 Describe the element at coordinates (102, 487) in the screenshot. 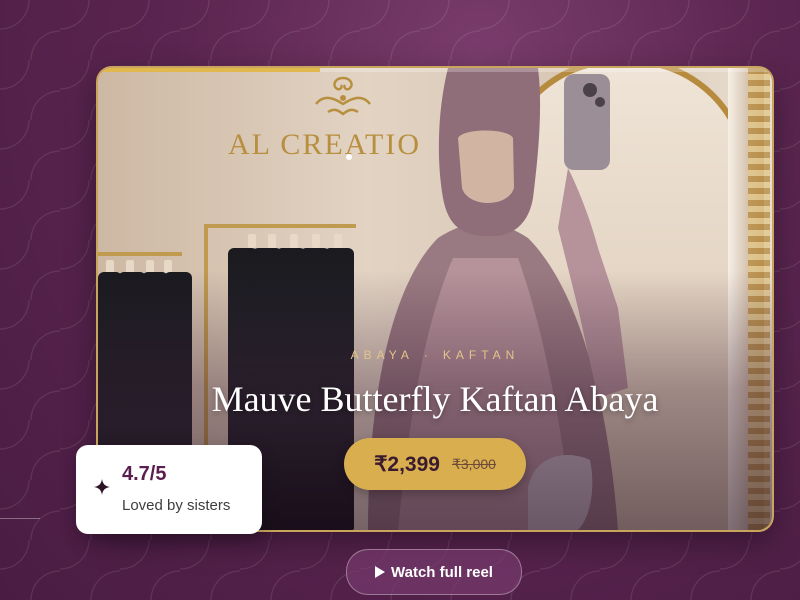

I see `sparkle-icon` at that location.